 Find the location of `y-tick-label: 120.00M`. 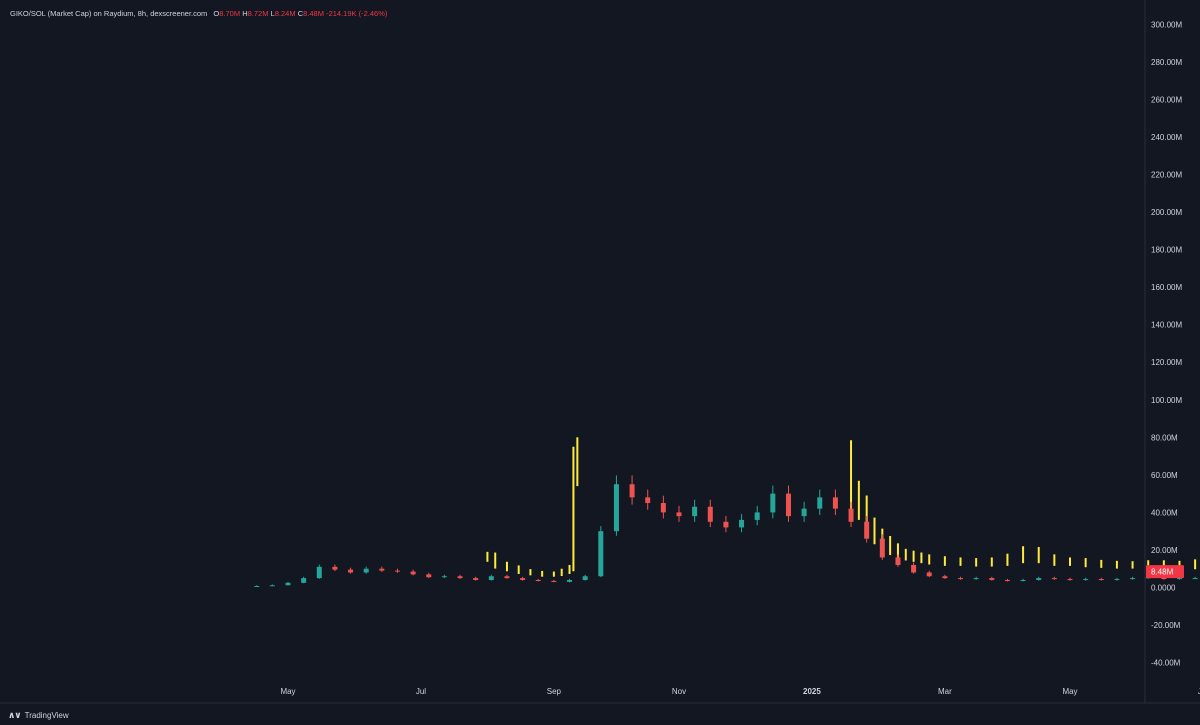

y-tick-label: 120.00M is located at coordinates (1166, 362).